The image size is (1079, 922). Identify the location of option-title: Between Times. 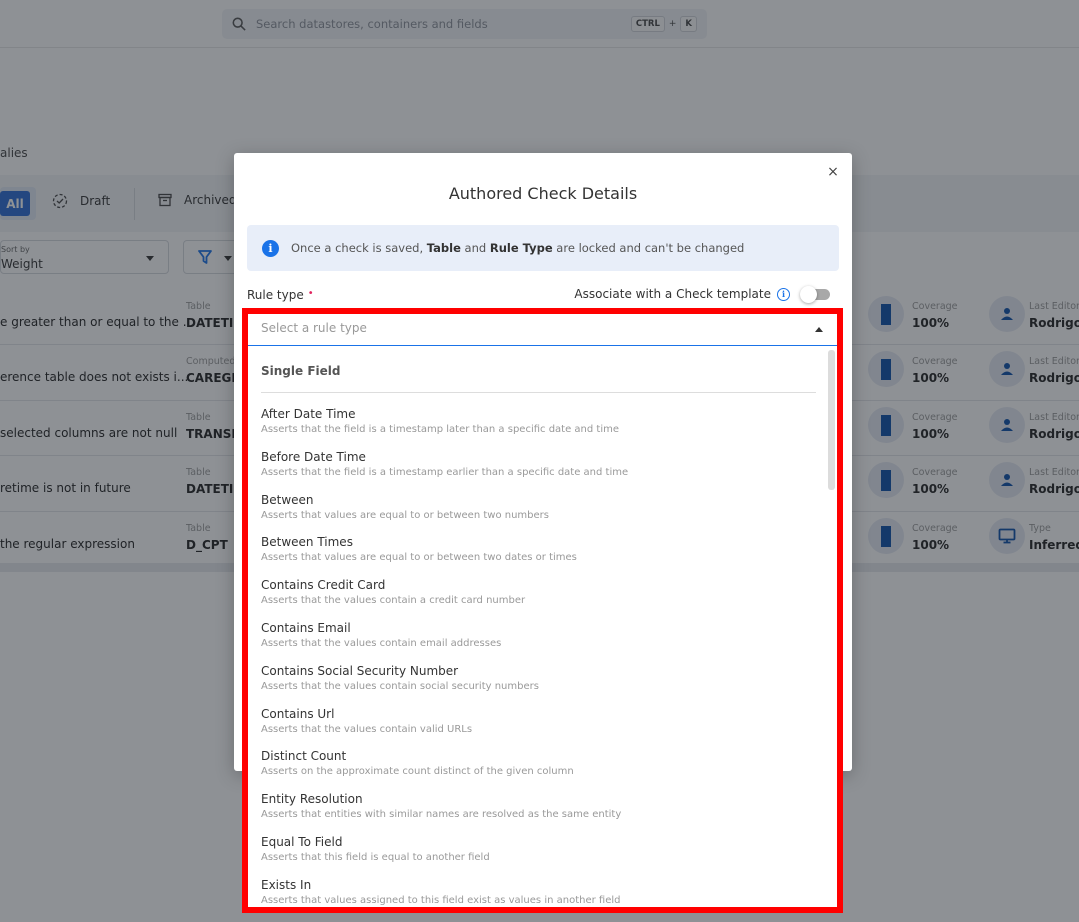
(307, 542).